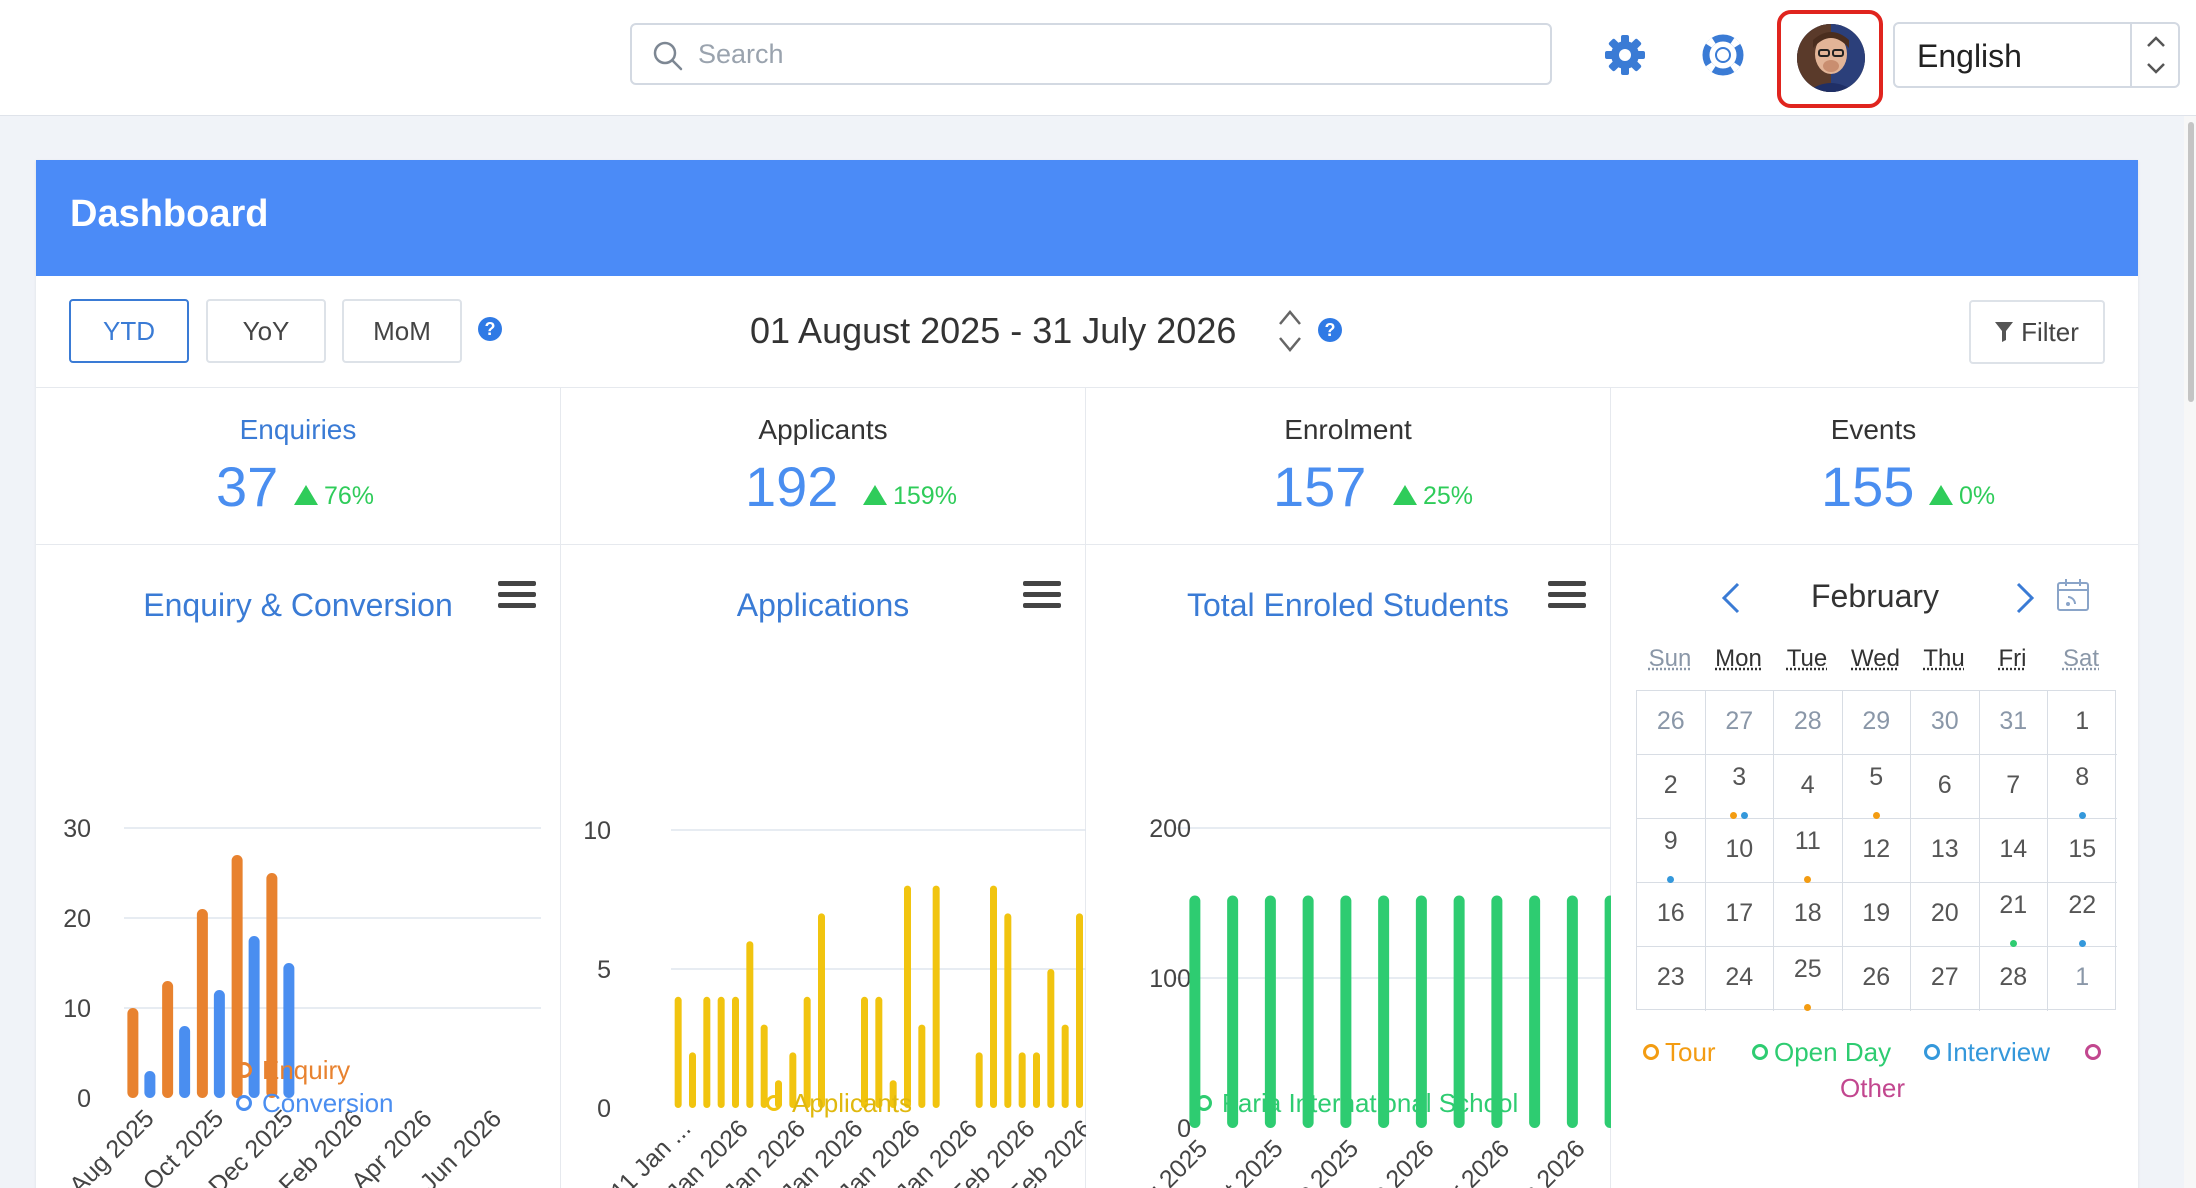 This screenshot has width=2196, height=1188. I want to click on stat-delta-value: 0%, so click(1977, 496).